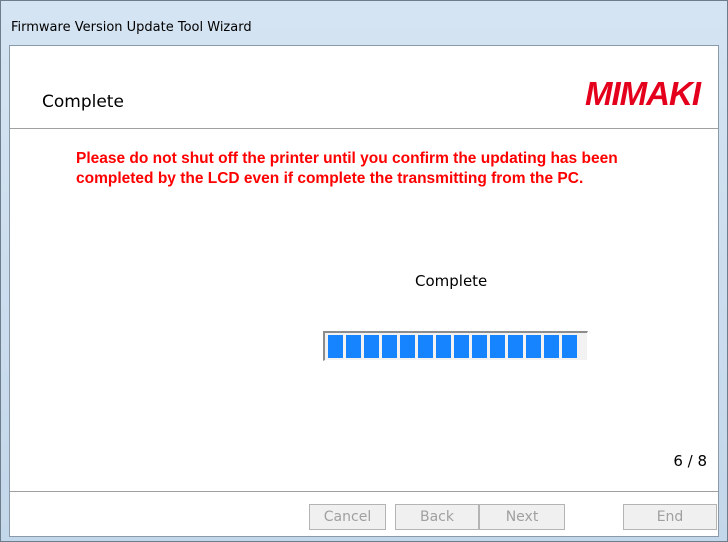 Image resolution: width=728 pixels, height=542 pixels. I want to click on progress-bar, so click(455, 346).